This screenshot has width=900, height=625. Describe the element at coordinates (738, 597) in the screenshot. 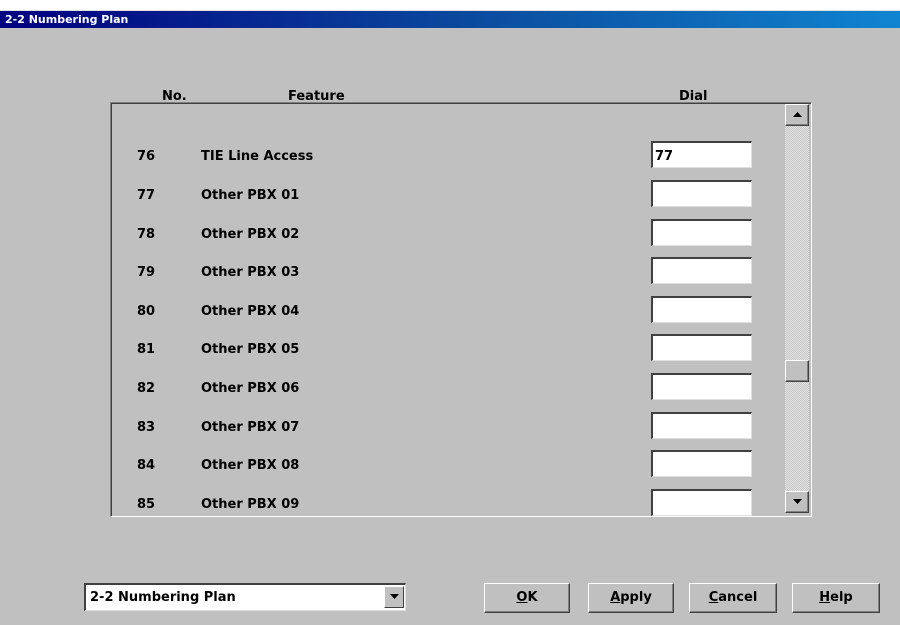

I see `cancel-label: ancel` at that location.